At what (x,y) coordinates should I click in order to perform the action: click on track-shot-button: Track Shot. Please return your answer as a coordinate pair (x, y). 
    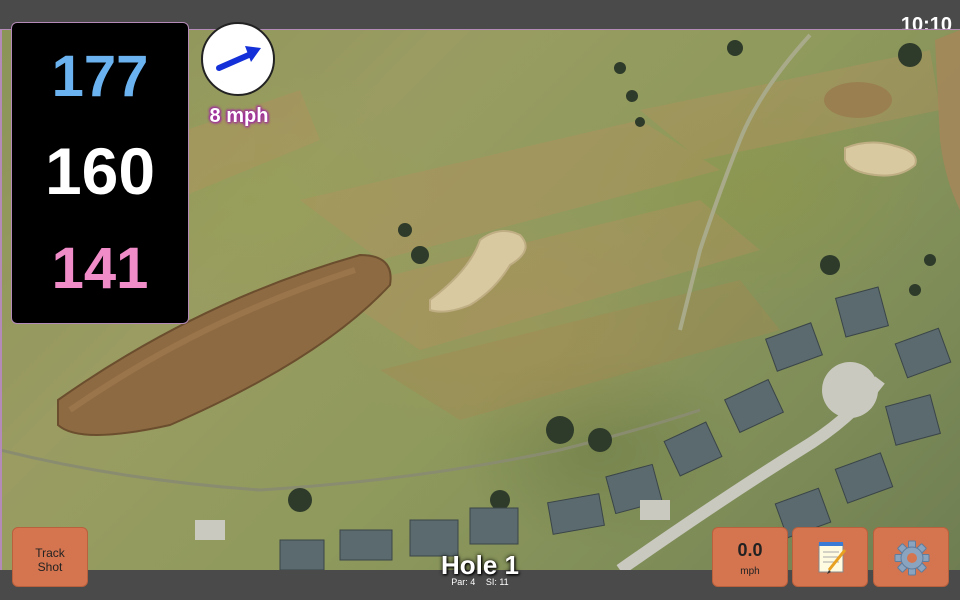
    Looking at the image, I should click on (50, 557).